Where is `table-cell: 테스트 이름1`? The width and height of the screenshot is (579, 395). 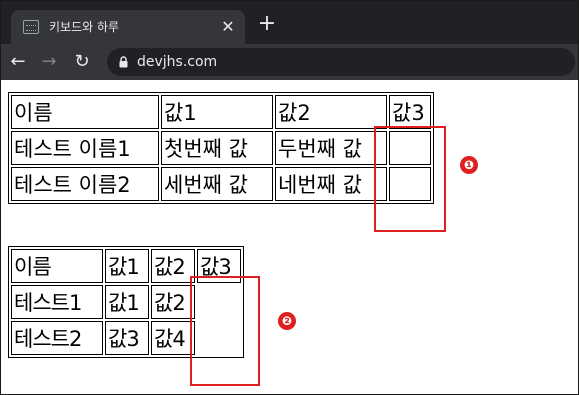
table-cell: 테스트 이름1 is located at coordinates (85, 148).